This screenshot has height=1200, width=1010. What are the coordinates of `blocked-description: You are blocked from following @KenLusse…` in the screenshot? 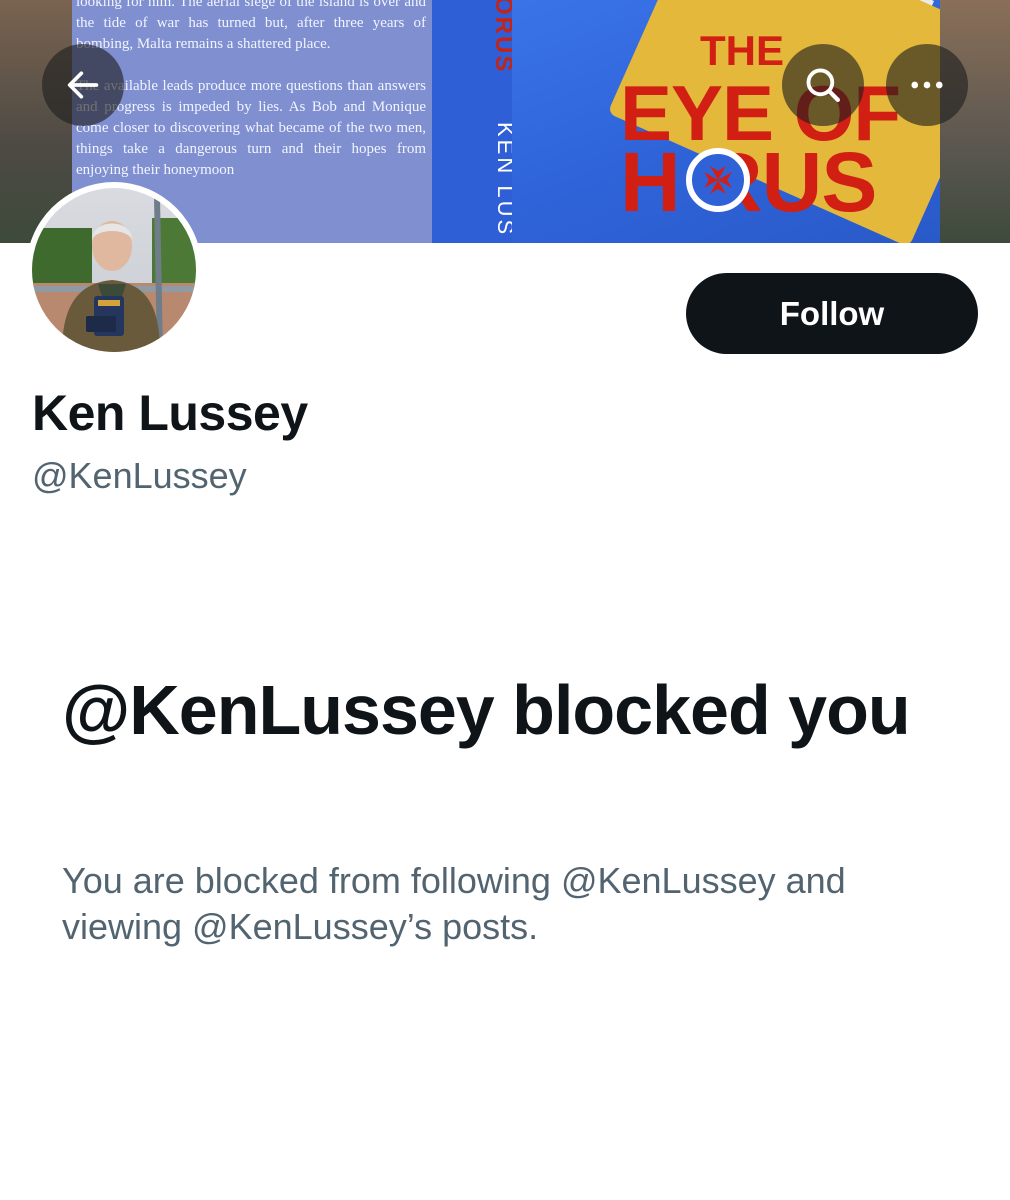 It's located at (454, 903).